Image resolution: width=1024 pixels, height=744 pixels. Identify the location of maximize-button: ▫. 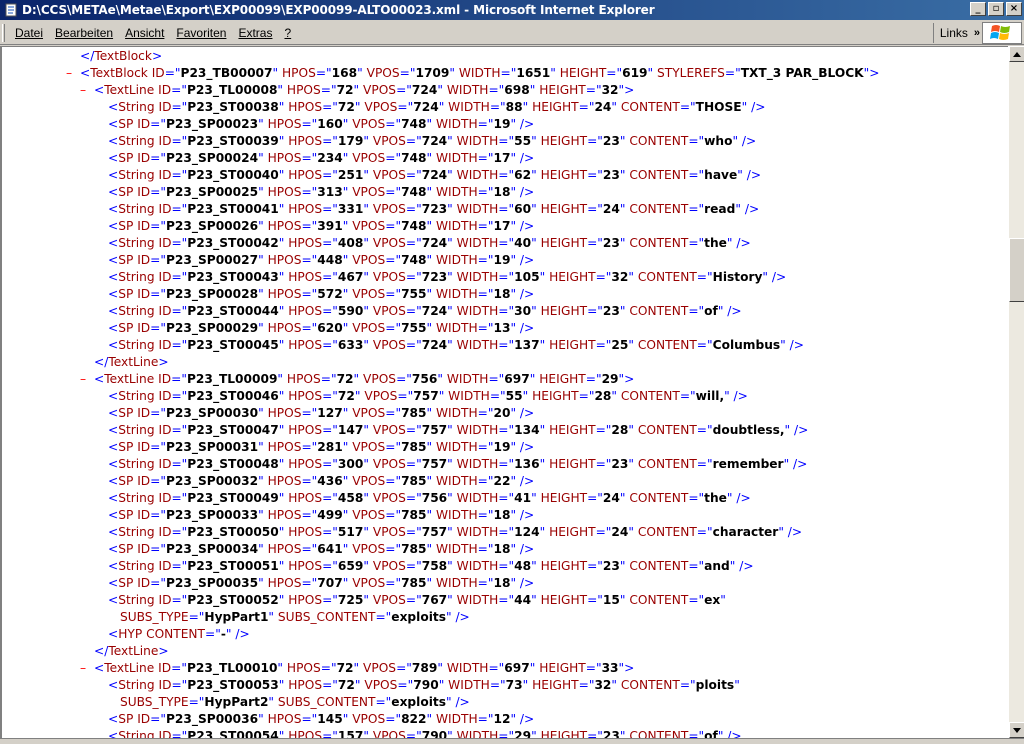
(996, 9).